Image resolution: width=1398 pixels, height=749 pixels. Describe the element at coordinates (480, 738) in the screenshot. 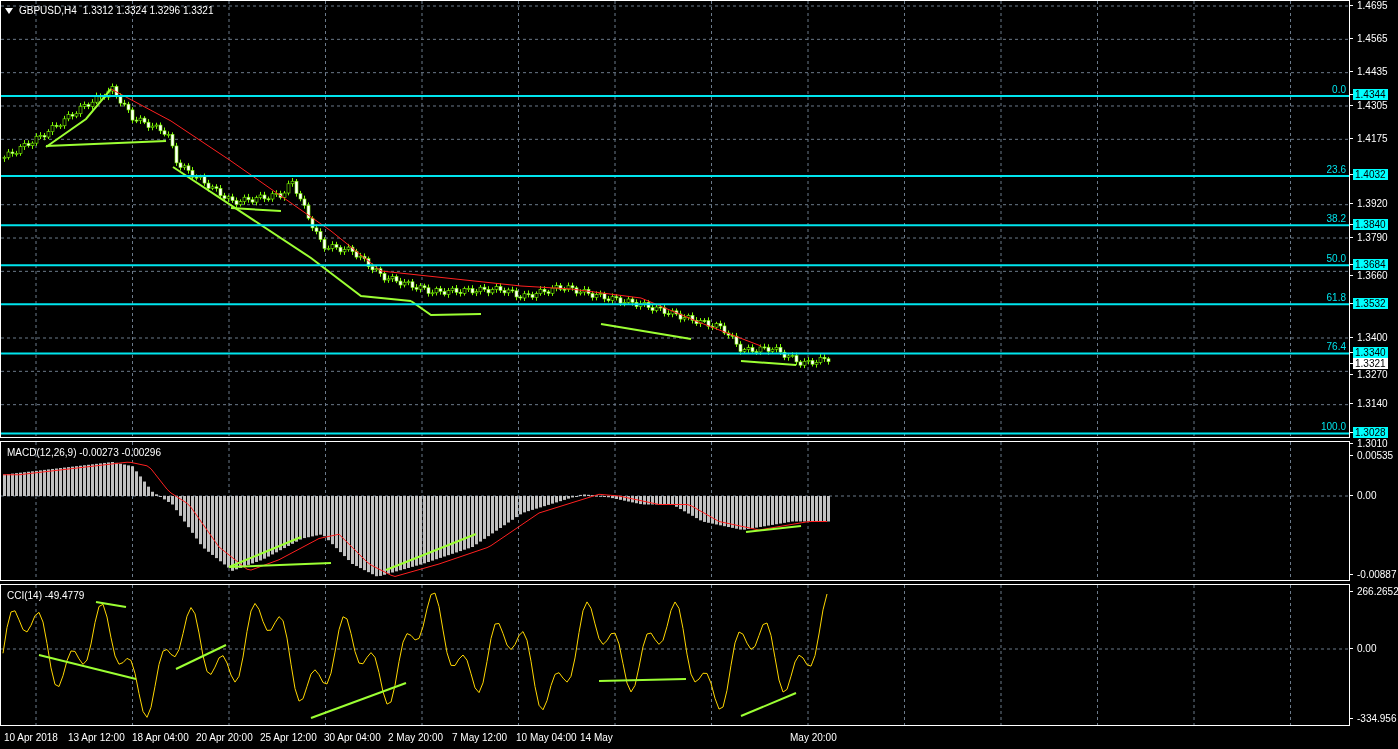

I see `time-axis-label: 7 May 12:00` at that location.